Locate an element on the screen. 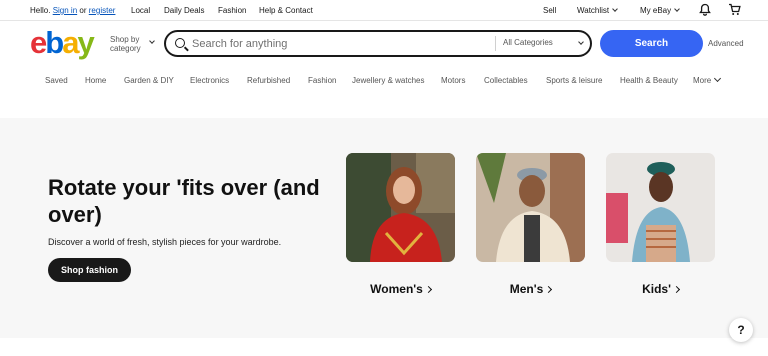  kids-label: Kids' is located at coordinates (656, 289).